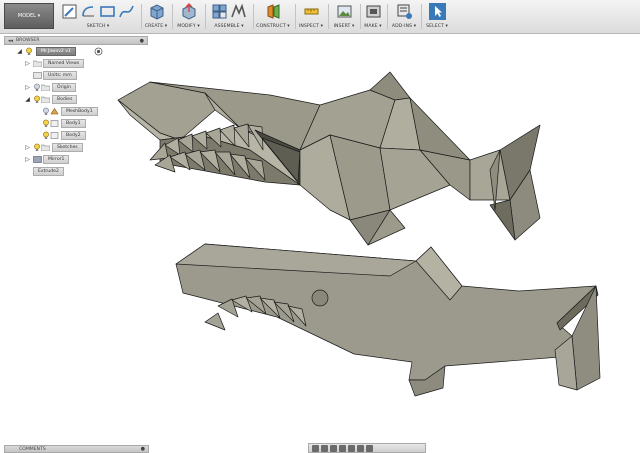 Image resolution: width=640 pixels, height=453 pixels. I want to click on browser-item-label: Bodies, so click(65, 99).